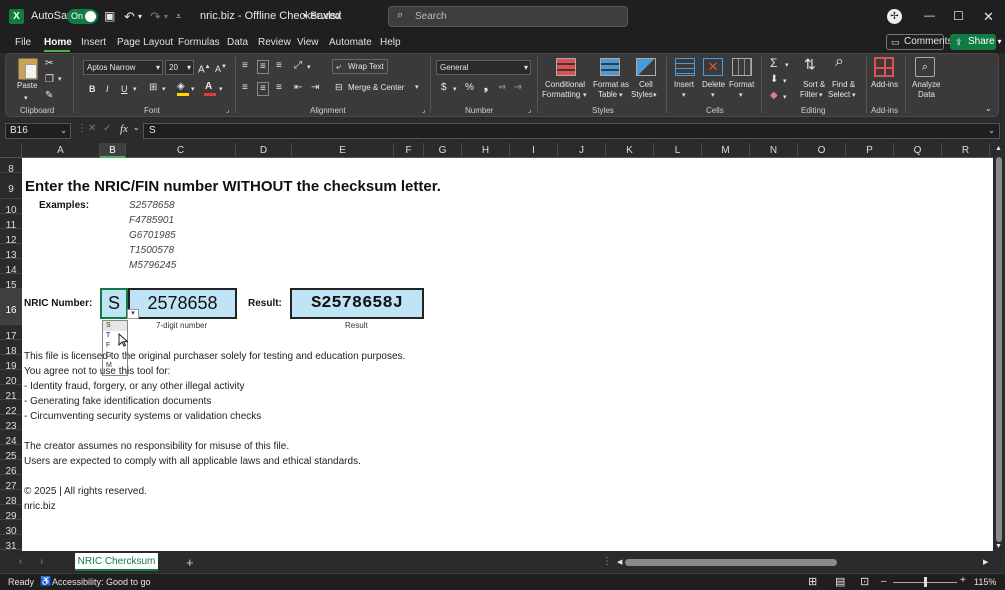  What do you see at coordinates (884, 67) in the screenshot?
I see `add-ins-icon` at bounding box center [884, 67].